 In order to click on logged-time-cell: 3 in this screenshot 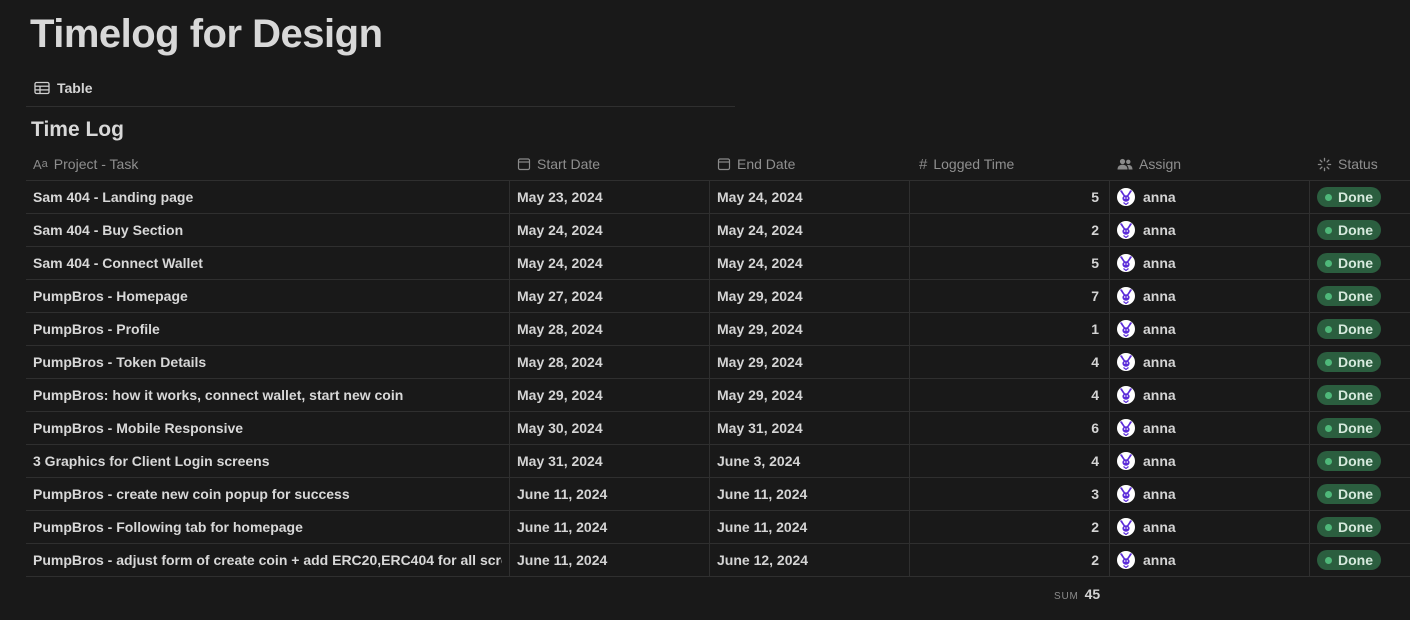, I will do `click(1010, 494)`.